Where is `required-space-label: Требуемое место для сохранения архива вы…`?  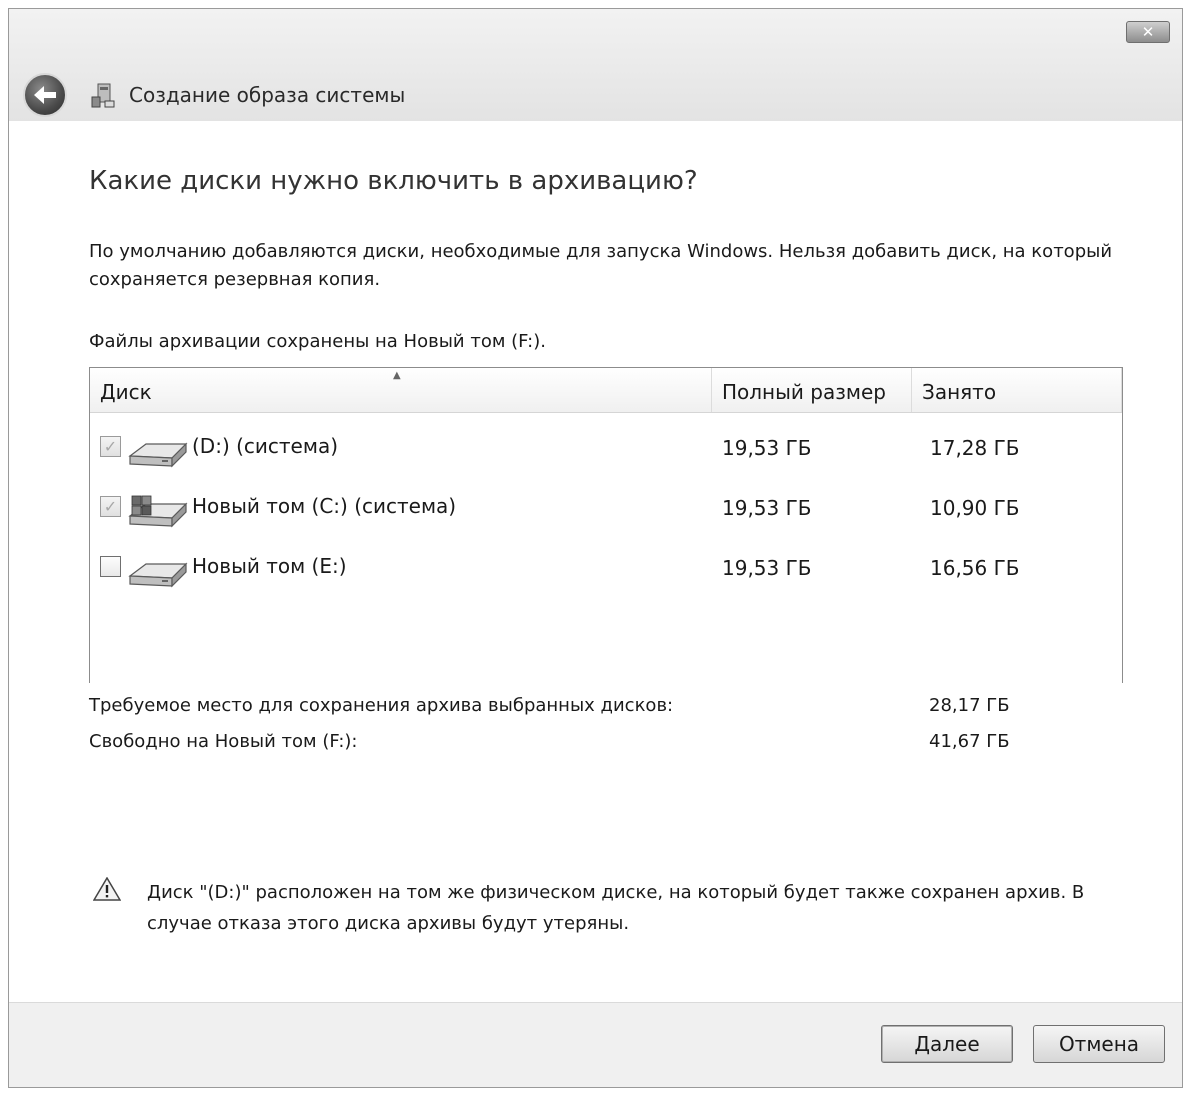
required-space-label: Требуемое место для сохранения архива вы… is located at coordinates (381, 705).